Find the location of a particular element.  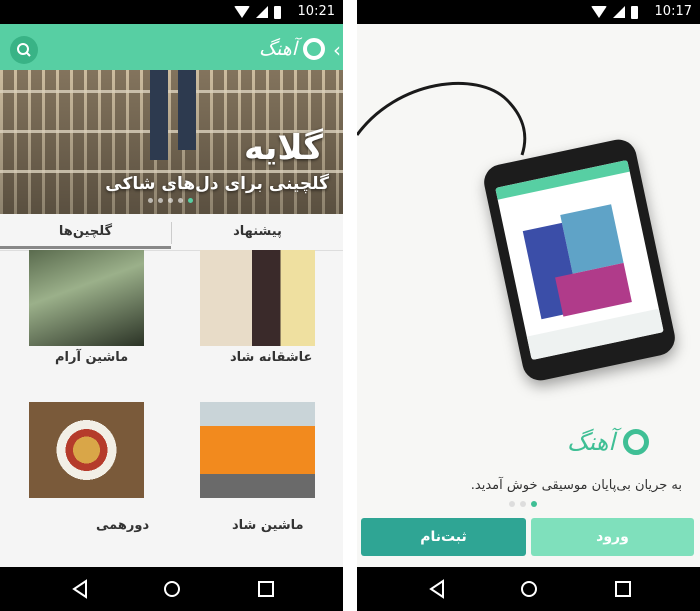

app-logo: آهنگ is located at coordinates (292, 49).